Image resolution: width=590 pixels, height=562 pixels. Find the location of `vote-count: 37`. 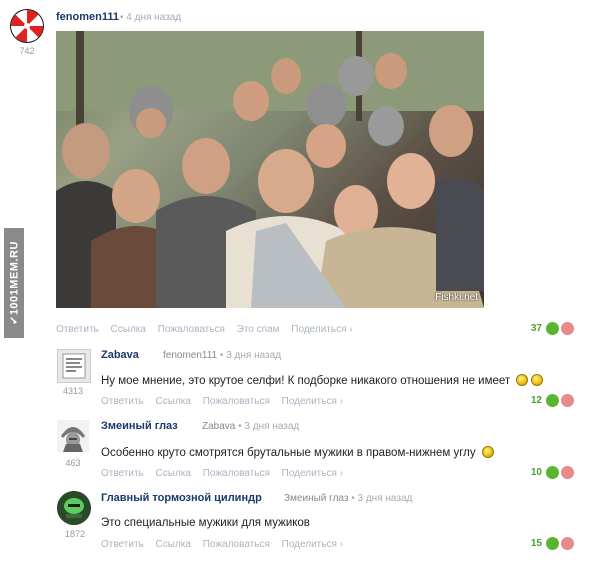

vote-count: 37 is located at coordinates (536, 328).